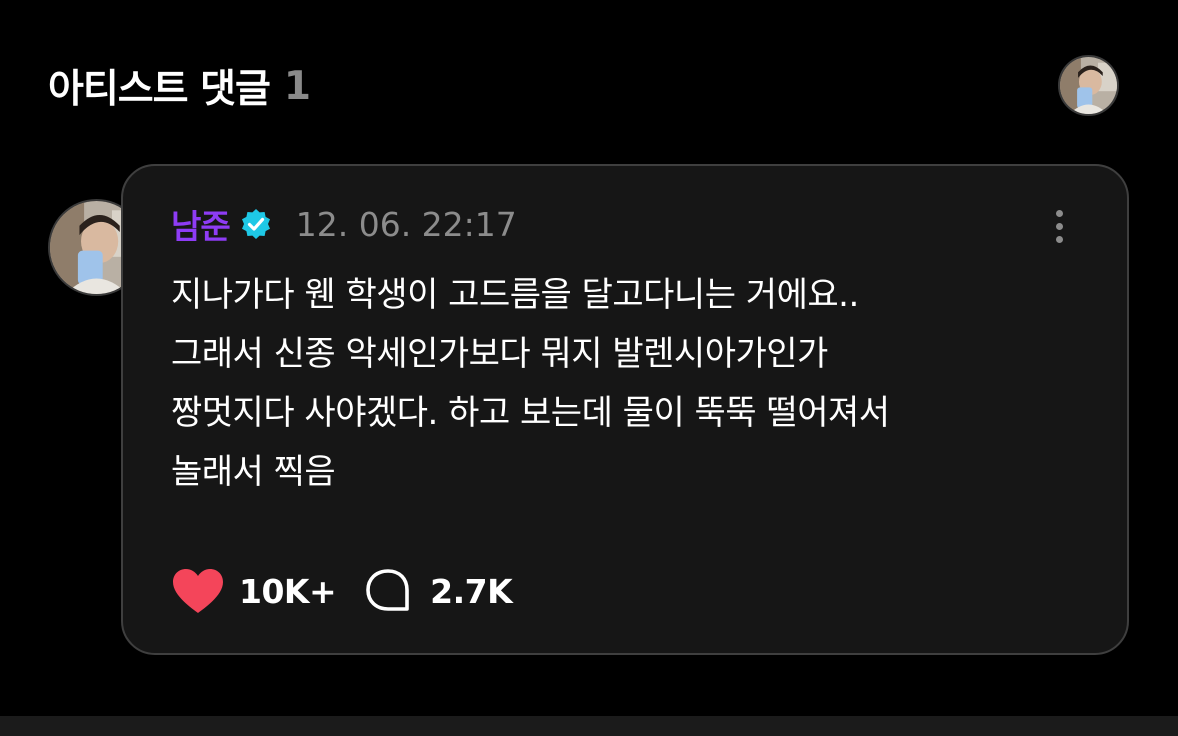 The width and height of the screenshot is (1178, 736). I want to click on comment-header: 남준 12. 06. 22:17, so click(344, 224).